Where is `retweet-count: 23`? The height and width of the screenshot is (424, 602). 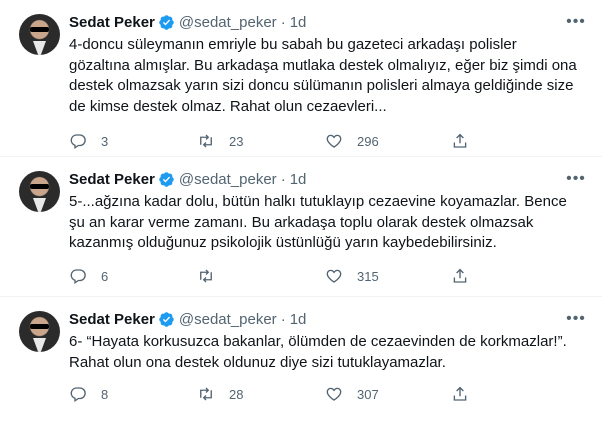
retweet-count: 23 is located at coordinates (236, 141).